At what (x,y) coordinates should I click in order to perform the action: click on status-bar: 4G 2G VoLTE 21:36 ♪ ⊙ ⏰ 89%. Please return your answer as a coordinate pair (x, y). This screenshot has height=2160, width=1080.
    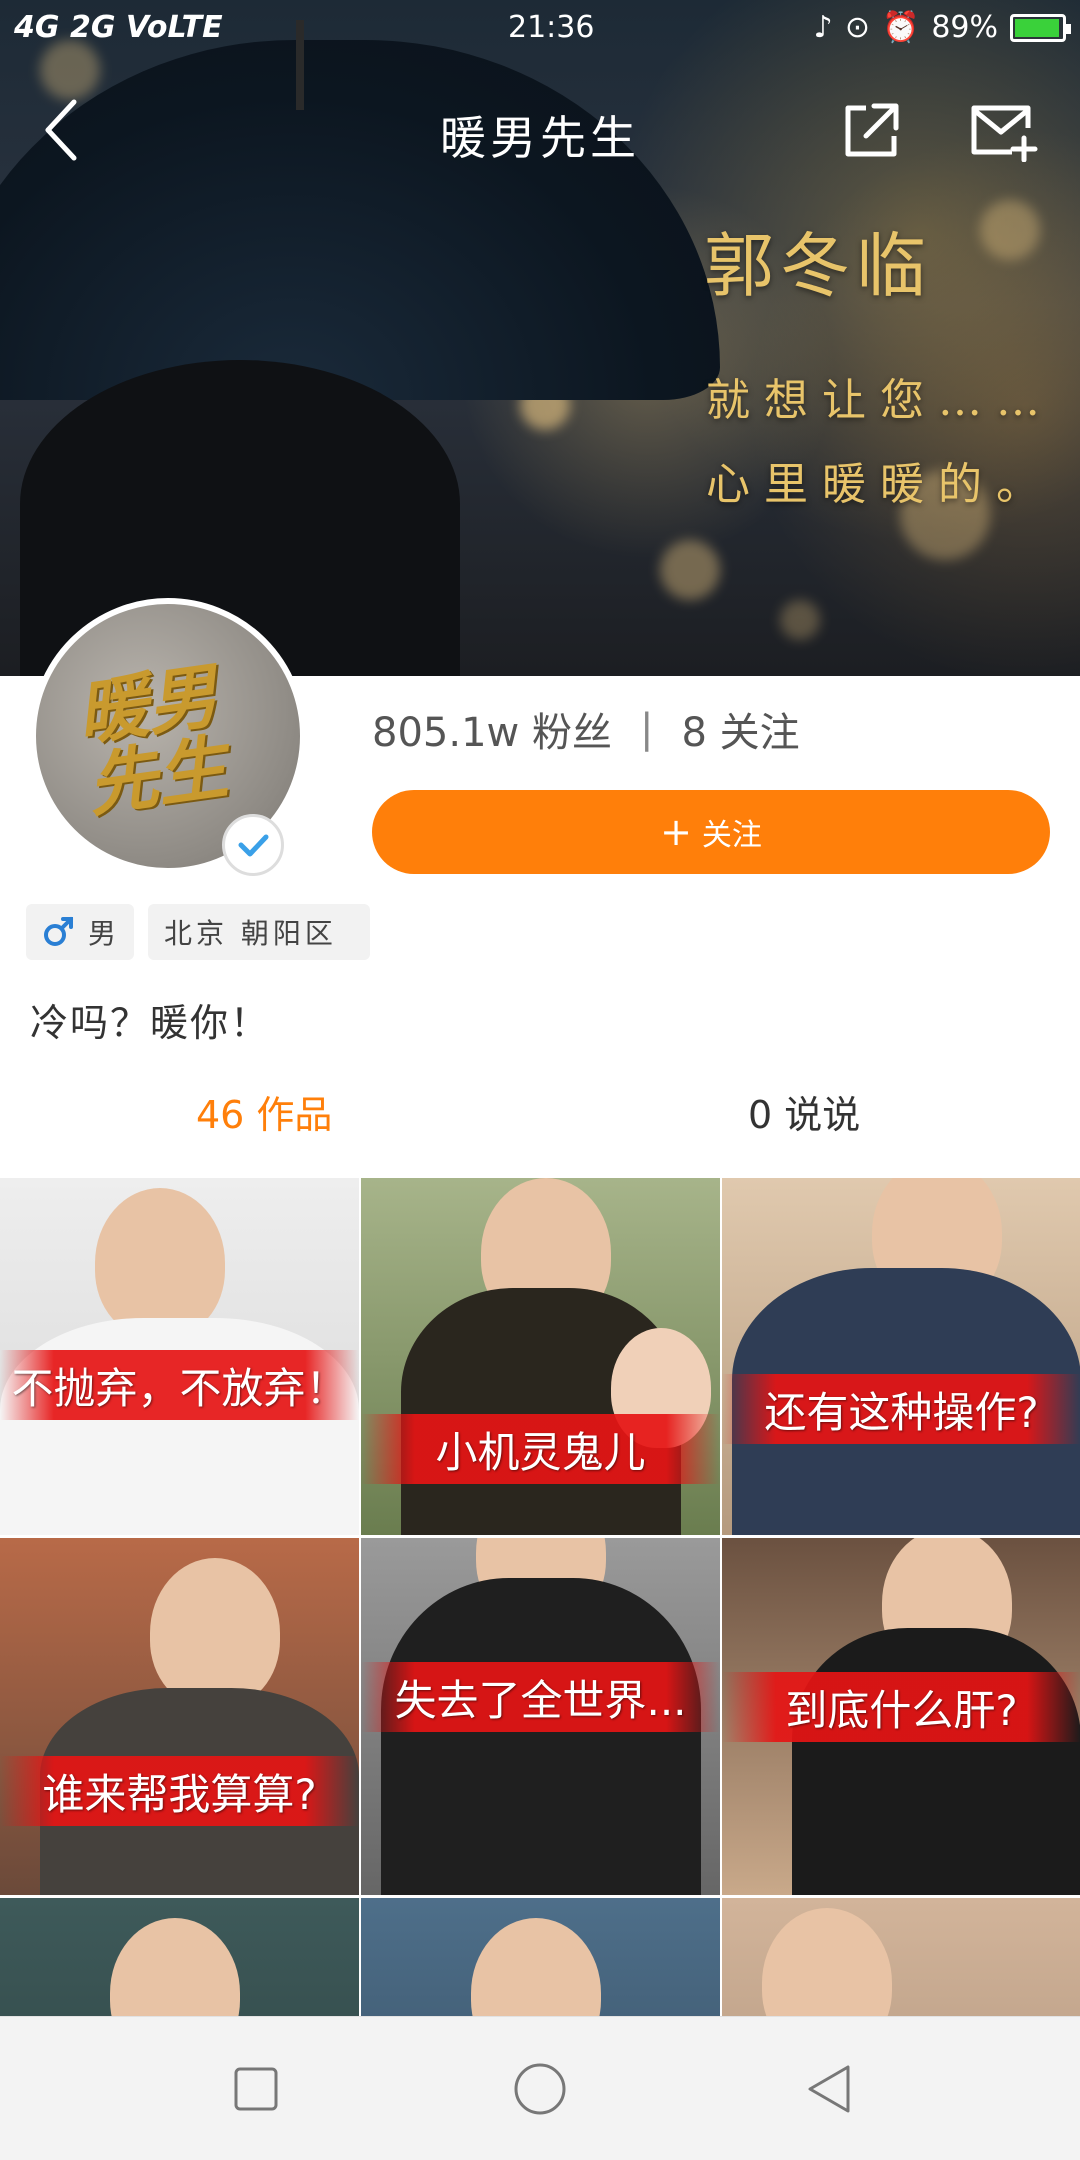
    Looking at the image, I should click on (540, 28).